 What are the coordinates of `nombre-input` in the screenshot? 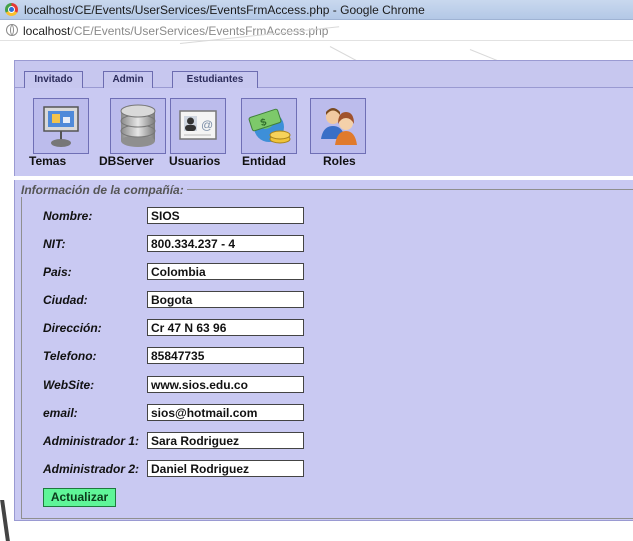 It's located at (225, 215).